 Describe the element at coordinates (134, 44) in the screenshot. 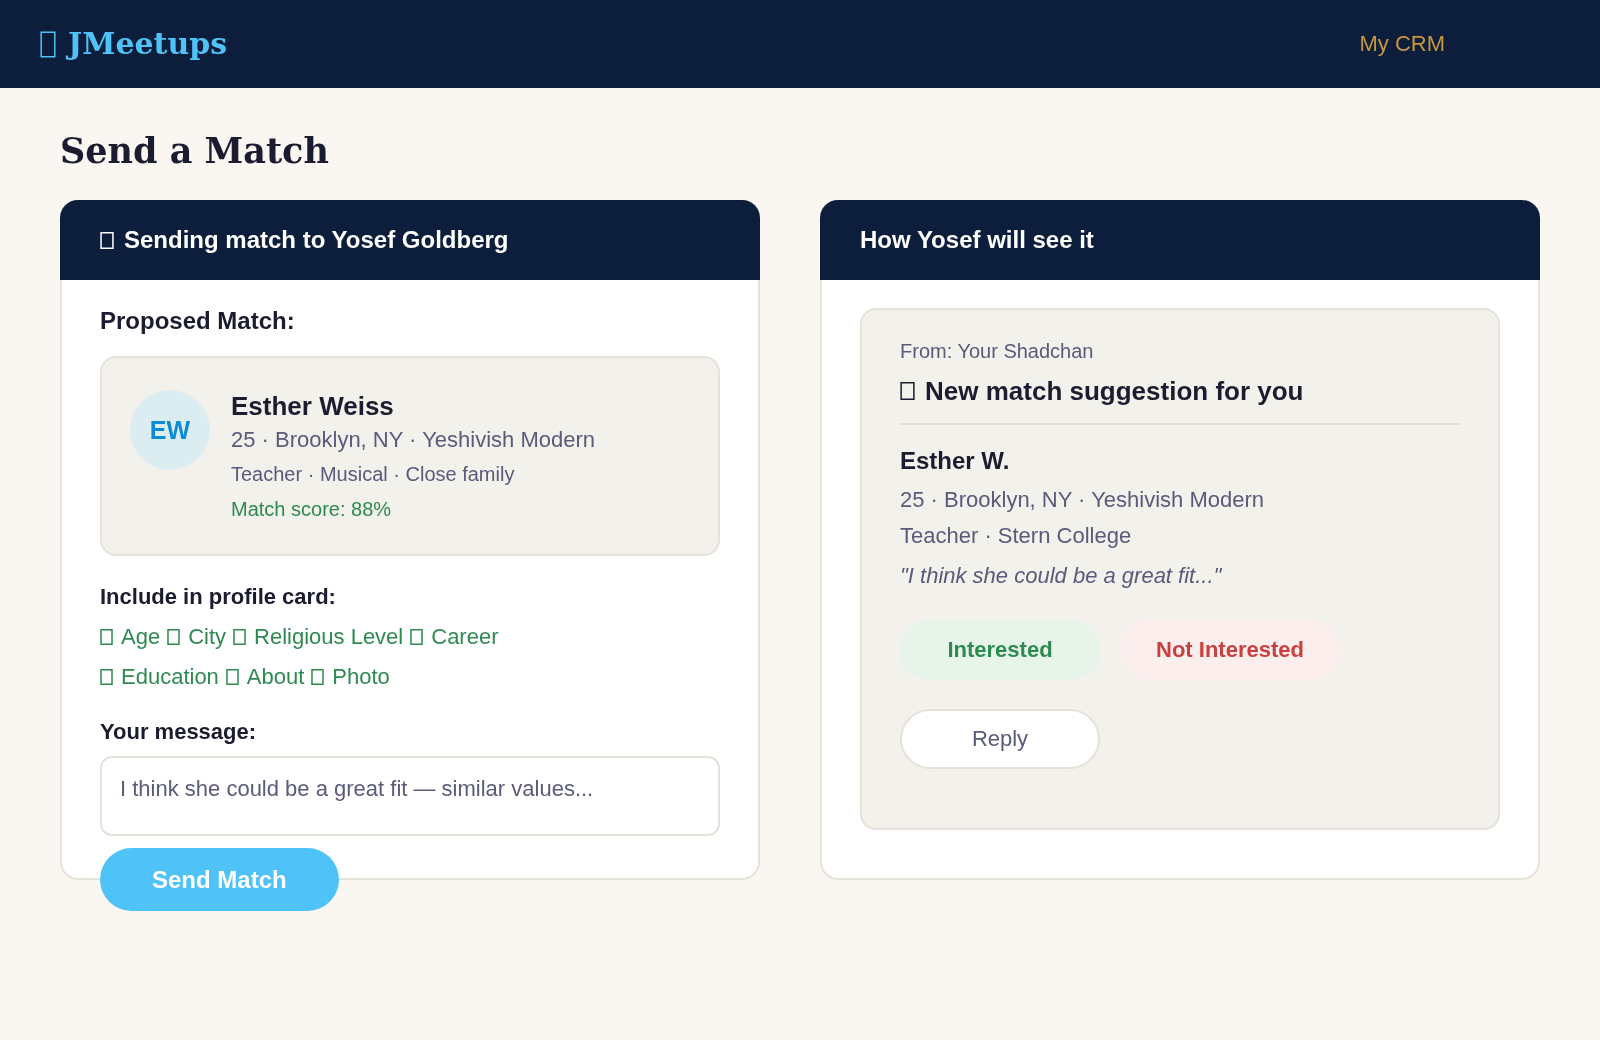

I see `logo-link: JMeetups` at that location.